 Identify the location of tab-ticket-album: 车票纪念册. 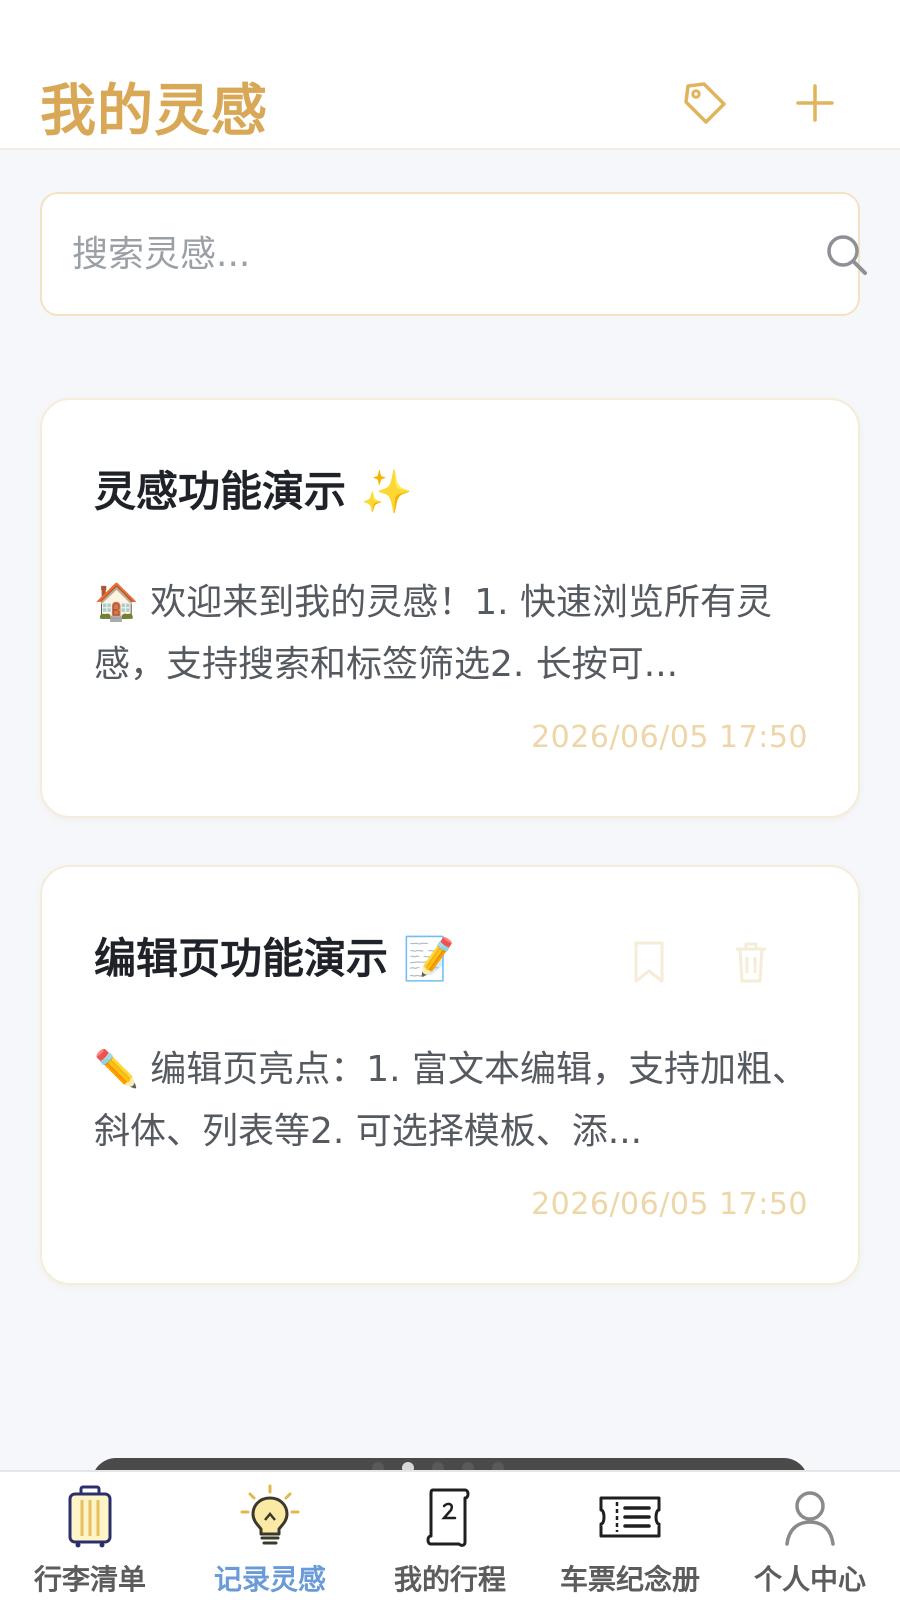
(630, 1536).